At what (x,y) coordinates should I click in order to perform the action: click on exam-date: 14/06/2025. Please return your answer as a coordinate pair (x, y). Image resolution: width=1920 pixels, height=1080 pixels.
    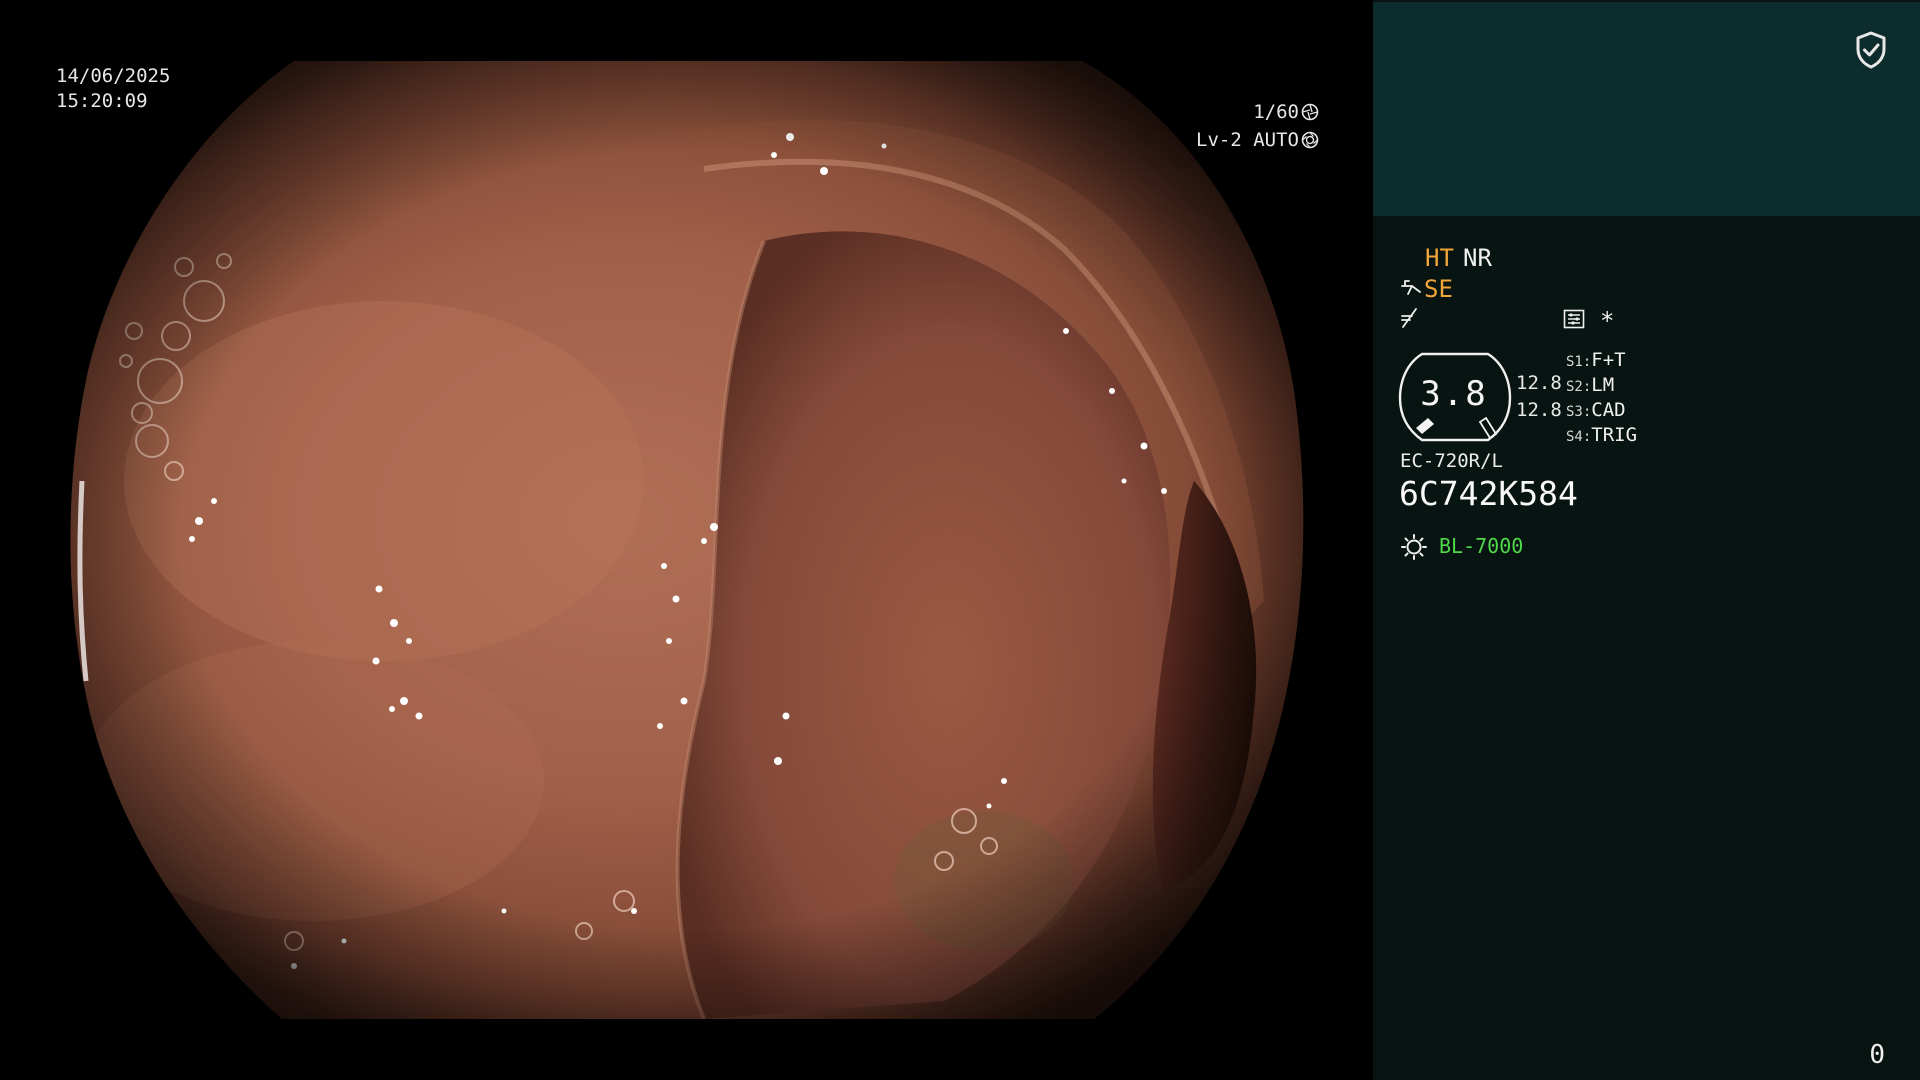
    Looking at the image, I should click on (113, 76).